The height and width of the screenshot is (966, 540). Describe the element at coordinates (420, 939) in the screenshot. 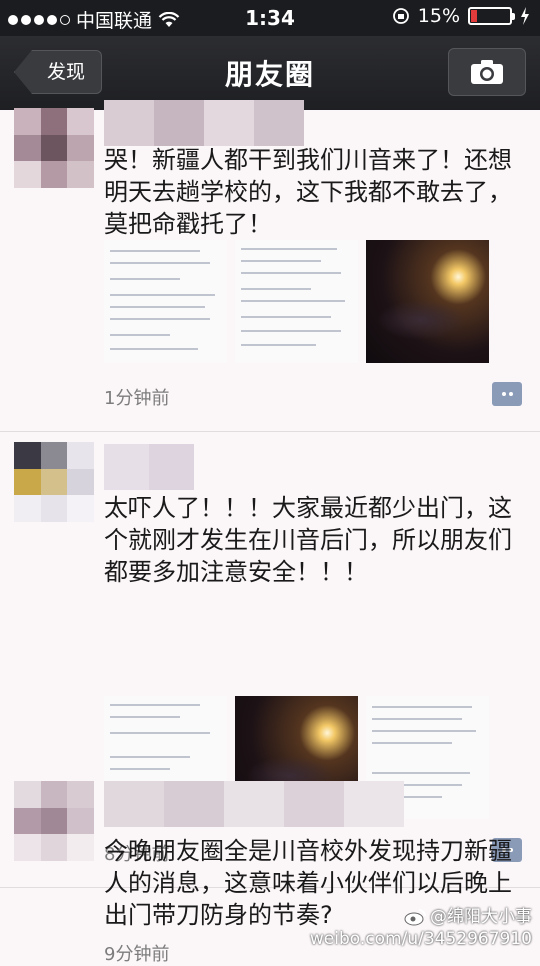

I see `watermark-url: weibo.com/u/3452967910` at that location.